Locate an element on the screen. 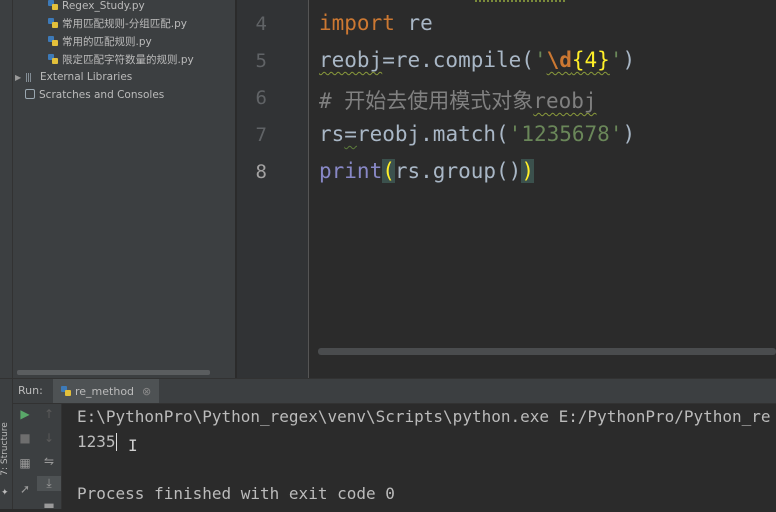 The width and height of the screenshot is (776, 512). line-number: 5 is located at coordinates (261, 61).